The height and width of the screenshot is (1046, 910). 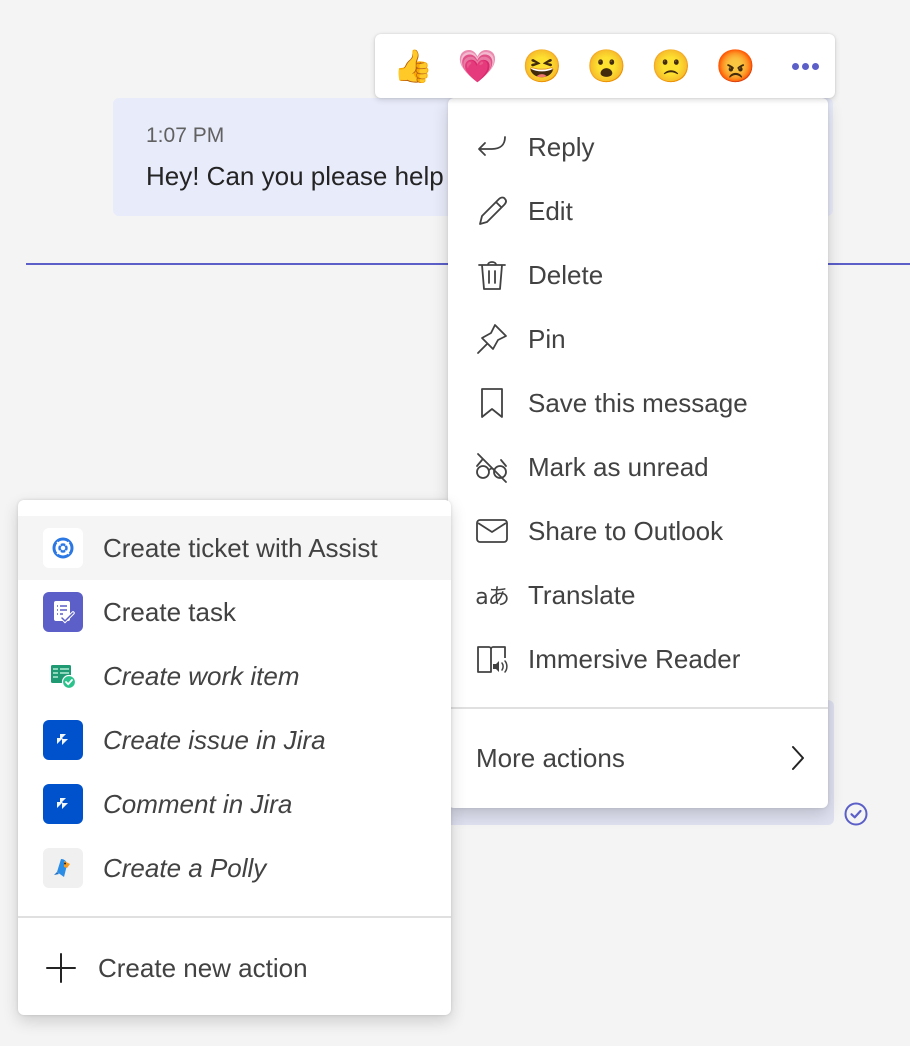 What do you see at coordinates (234, 548) in the screenshot?
I see `action-create-ticket-assist: Create ticket with Assist` at bounding box center [234, 548].